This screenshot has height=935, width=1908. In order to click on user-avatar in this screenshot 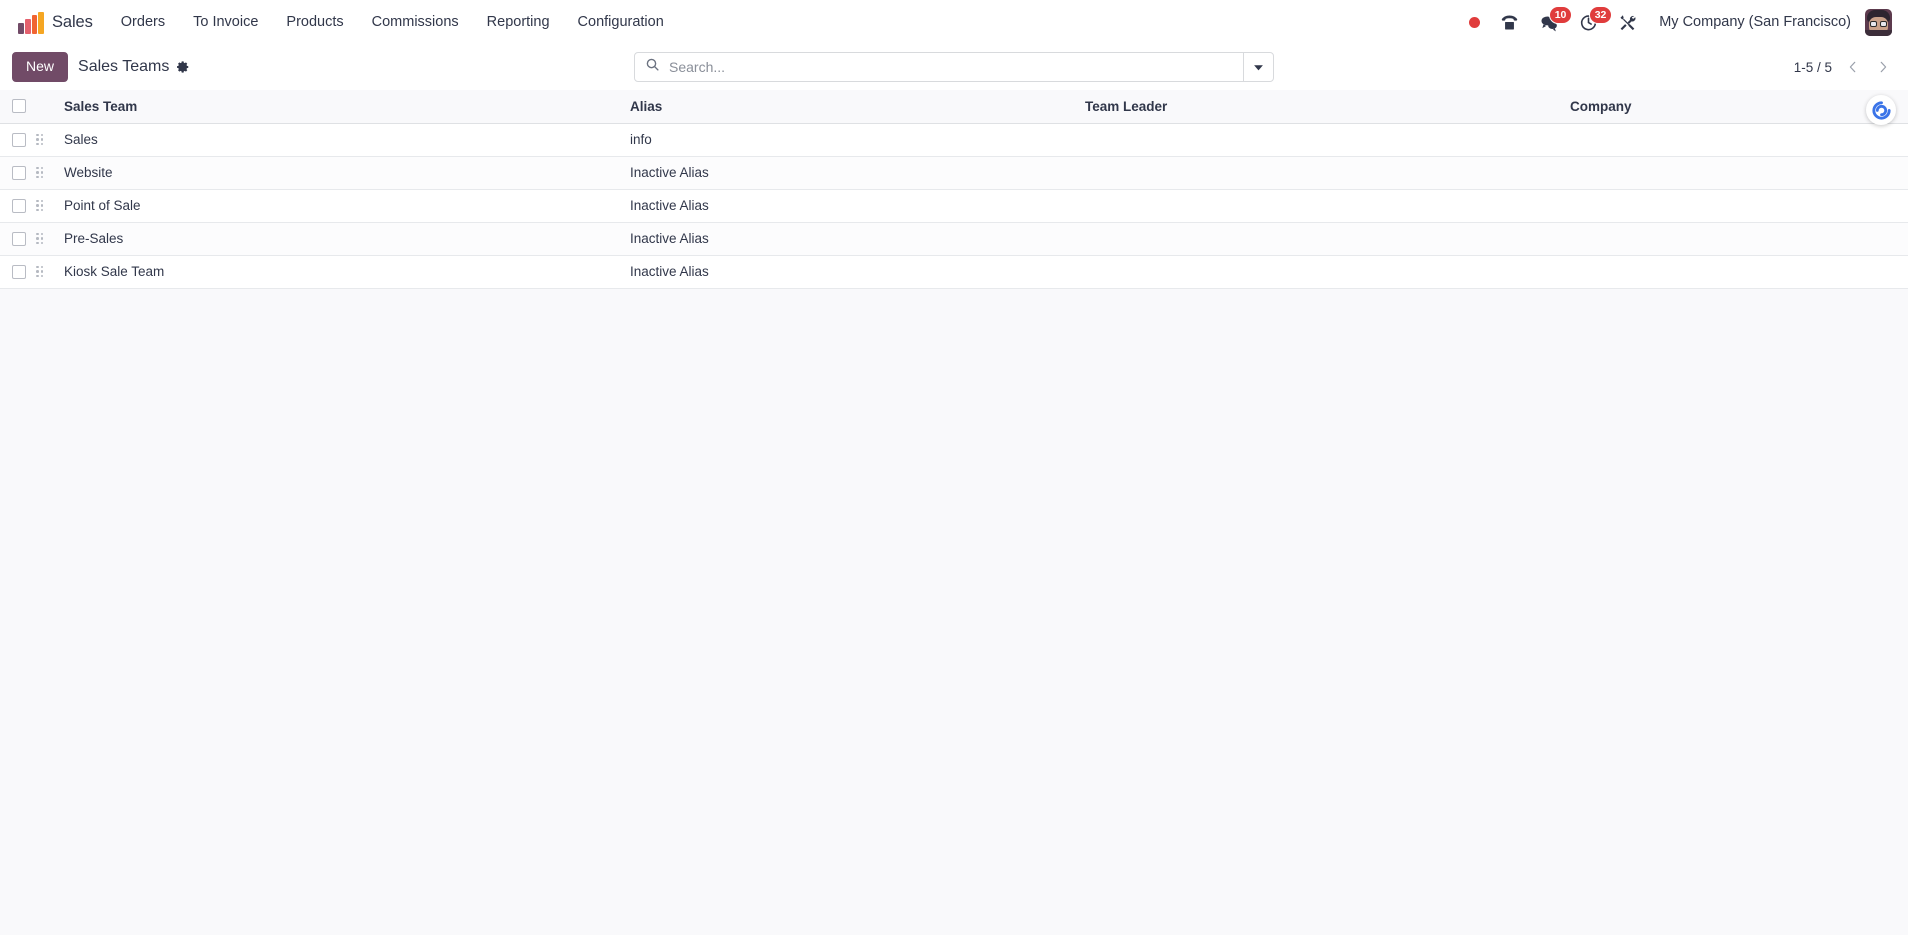, I will do `click(1878, 22)`.